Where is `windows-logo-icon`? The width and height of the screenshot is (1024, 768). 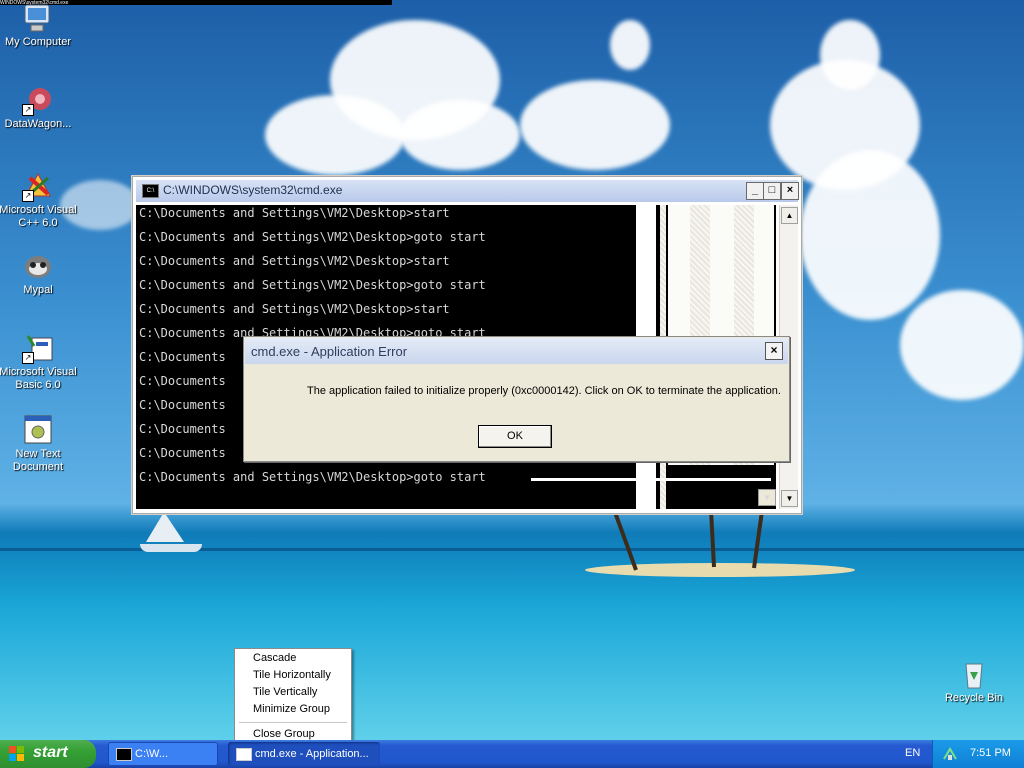 windows-logo-icon is located at coordinates (17, 754).